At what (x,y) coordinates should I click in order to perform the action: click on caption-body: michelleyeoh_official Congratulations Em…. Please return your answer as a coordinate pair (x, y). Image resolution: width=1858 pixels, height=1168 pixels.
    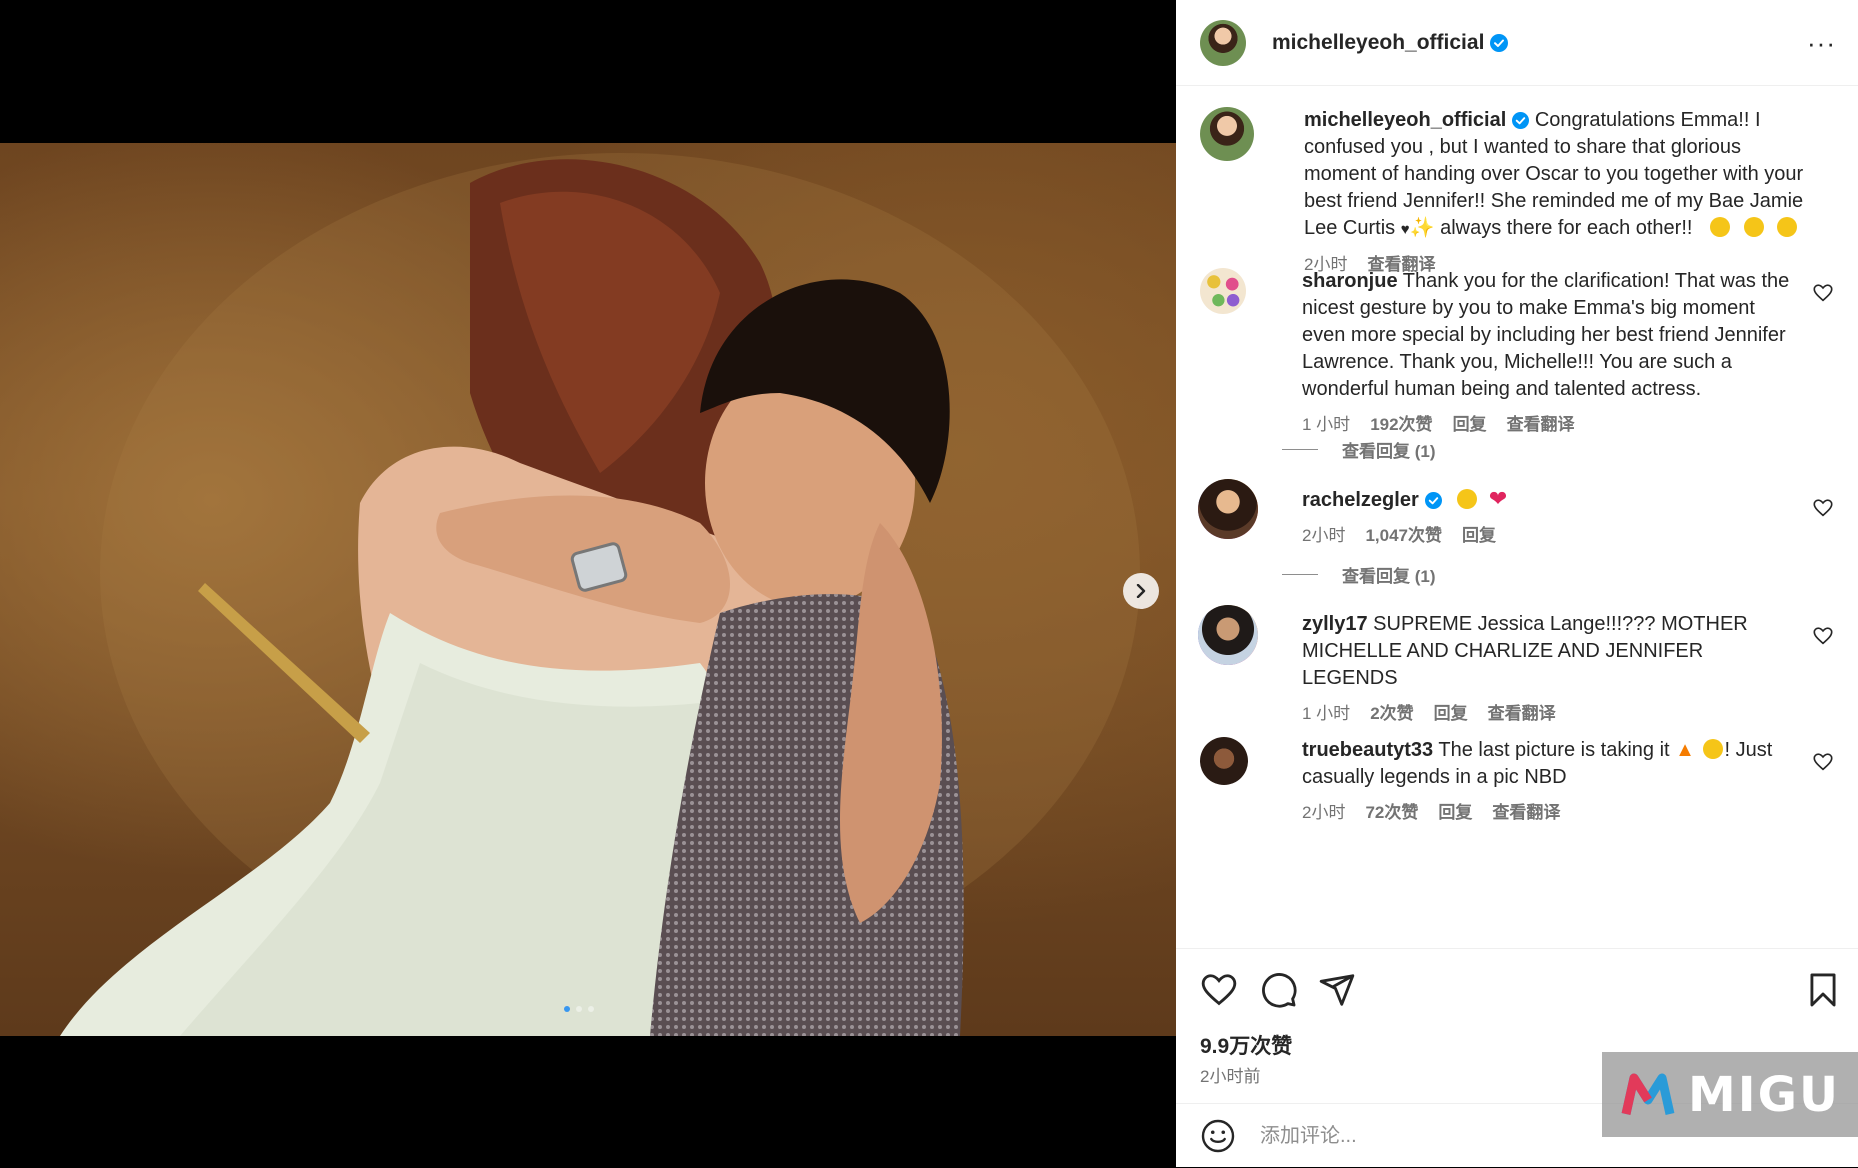
    Looking at the image, I should click on (1559, 192).